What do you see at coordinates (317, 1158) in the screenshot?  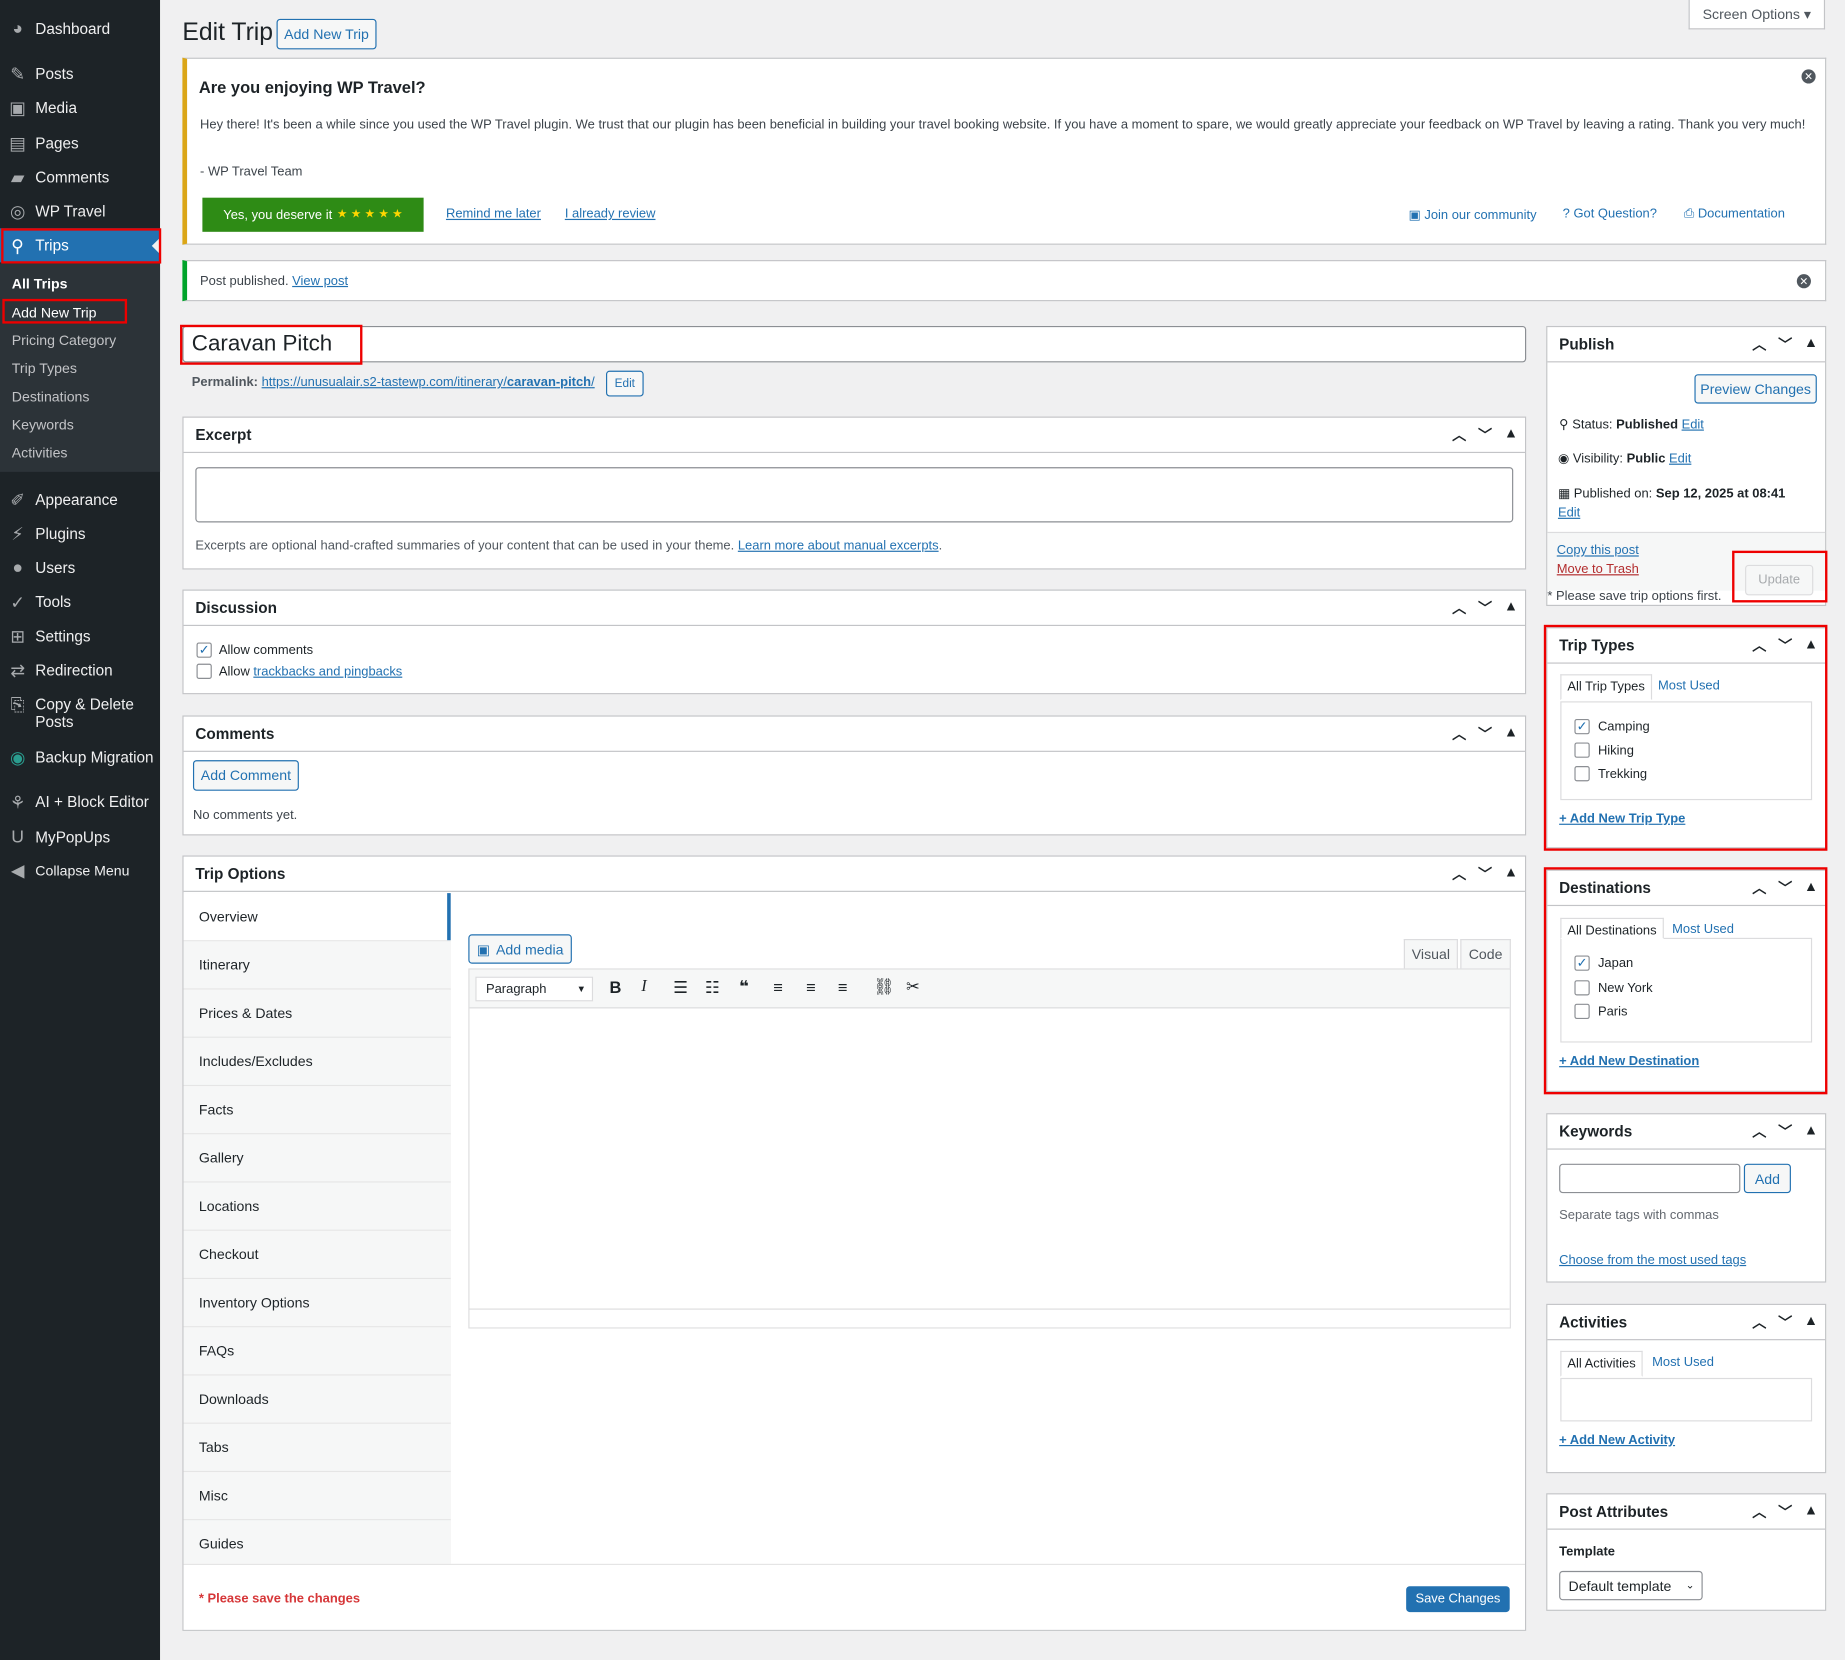 I see `tab-gallery: Gallery` at bounding box center [317, 1158].